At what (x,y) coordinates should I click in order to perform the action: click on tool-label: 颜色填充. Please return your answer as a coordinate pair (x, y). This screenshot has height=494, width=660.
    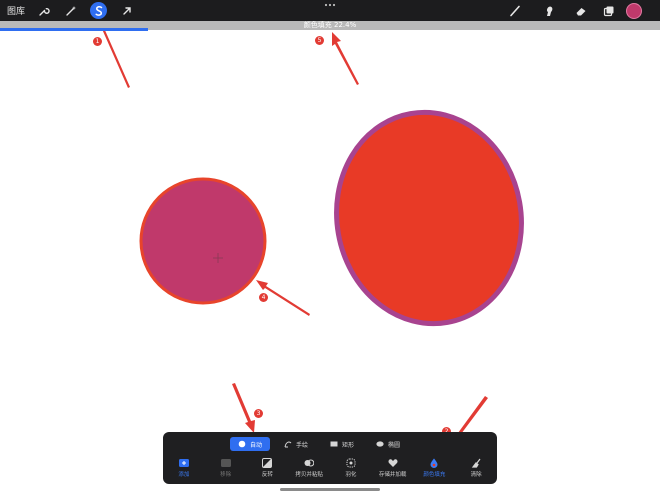
    Looking at the image, I should click on (434, 475).